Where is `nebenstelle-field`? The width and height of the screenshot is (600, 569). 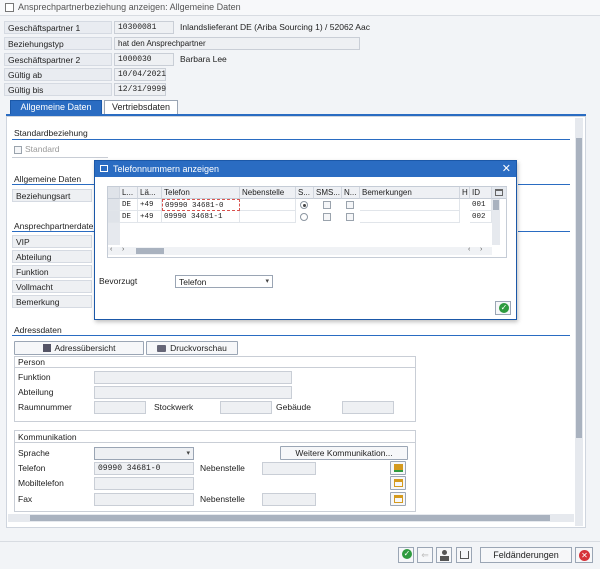
nebenstelle-field is located at coordinates (289, 468).